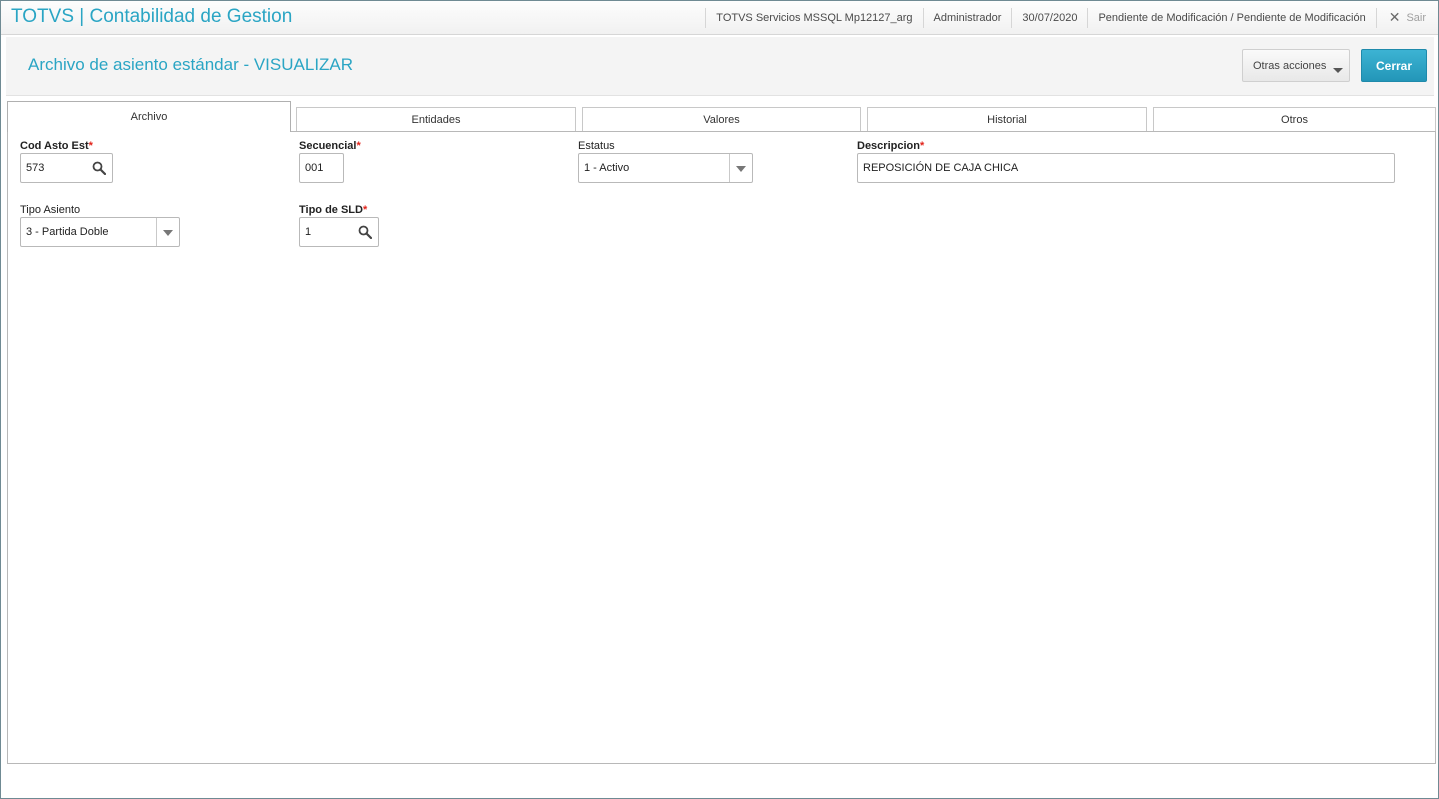 The width and height of the screenshot is (1439, 799). What do you see at coordinates (1126, 168) in the screenshot?
I see `descripcion-input: REPOSICIÓN DE CAJA CHICA` at bounding box center [1126, 168].